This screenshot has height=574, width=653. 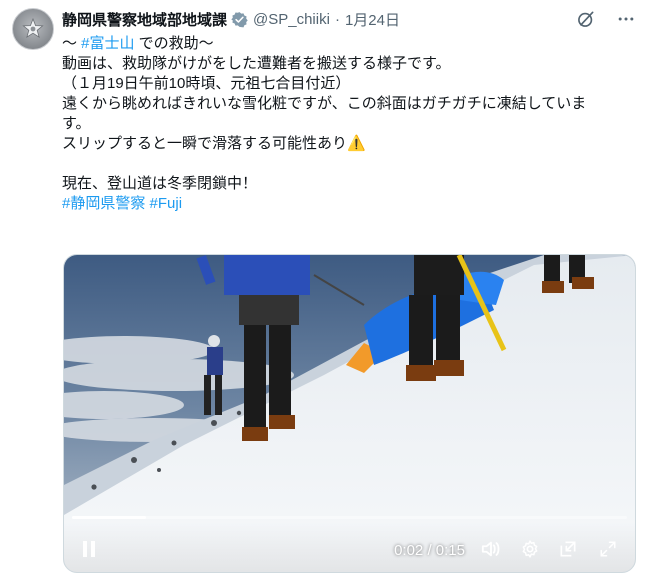 What do you see at coordinates (530, 549) in the screenshot?
I see `settings-icon` at bounding box center [530, 549].